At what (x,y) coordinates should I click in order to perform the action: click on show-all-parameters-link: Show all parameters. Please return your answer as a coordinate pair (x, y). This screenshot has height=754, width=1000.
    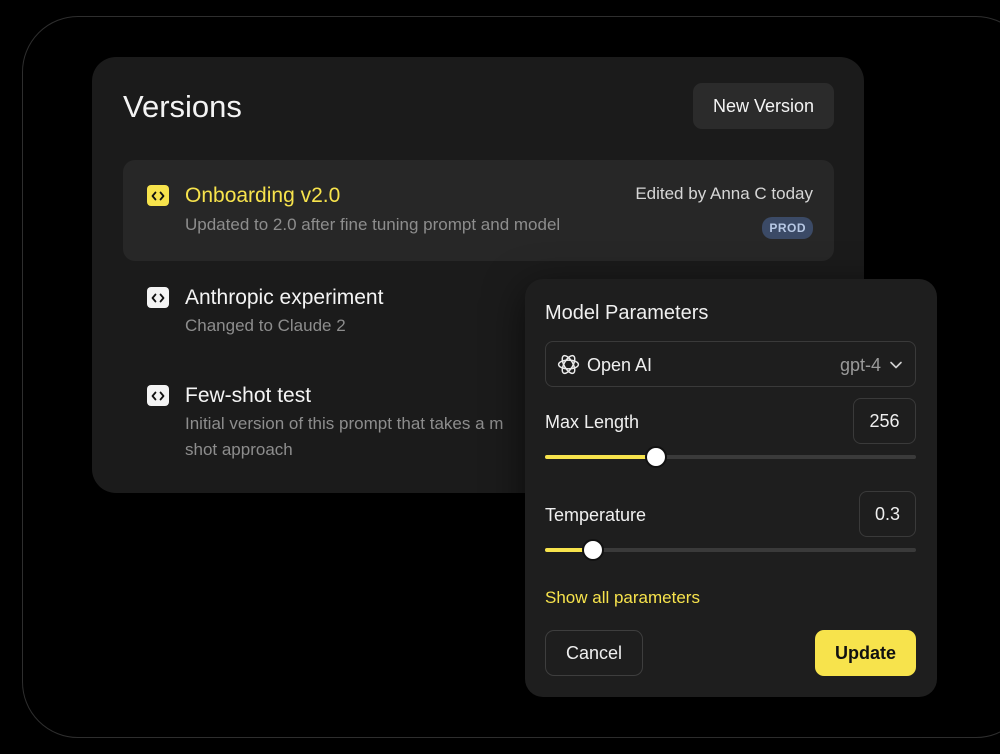
    Looking at the image, I should click on (622, 598).